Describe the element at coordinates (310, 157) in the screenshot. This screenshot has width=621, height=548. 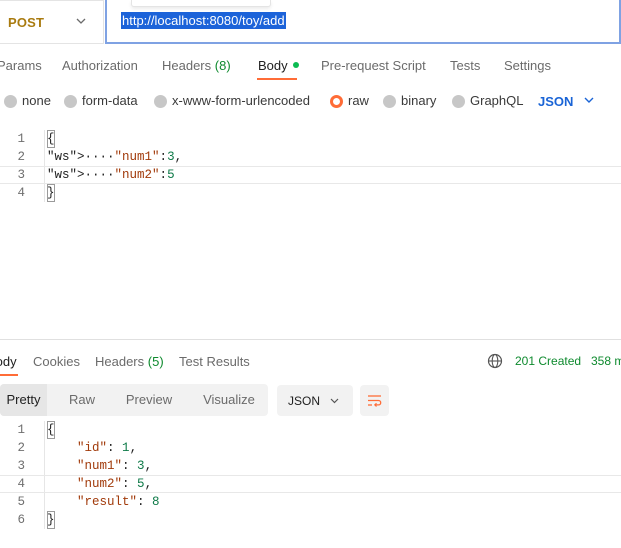
I see `code-line: 2 "ws">····"num1":3,` at that location.